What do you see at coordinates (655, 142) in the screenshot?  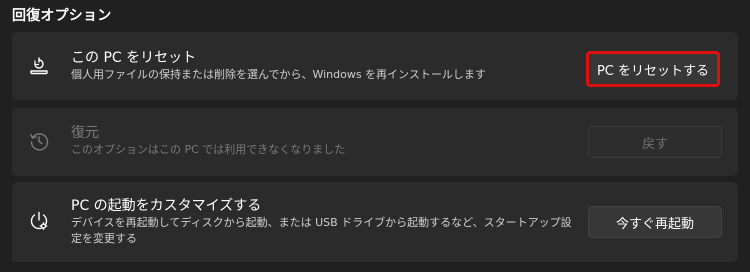 I see `restore-button: 戻す` at bounding box center [655, 142].